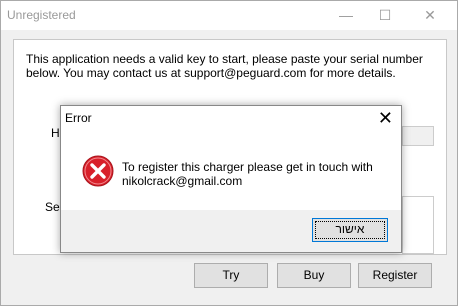 This screenshot has width=458, height=306. I want to click on try-button: Try, so click(231, 275).